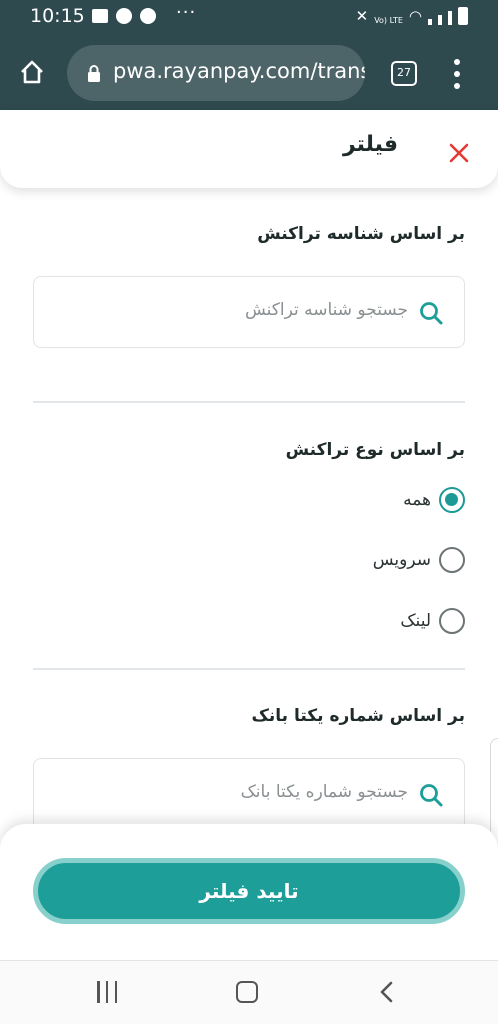  I want to click on browser-menu-icon, so click(457, 74).